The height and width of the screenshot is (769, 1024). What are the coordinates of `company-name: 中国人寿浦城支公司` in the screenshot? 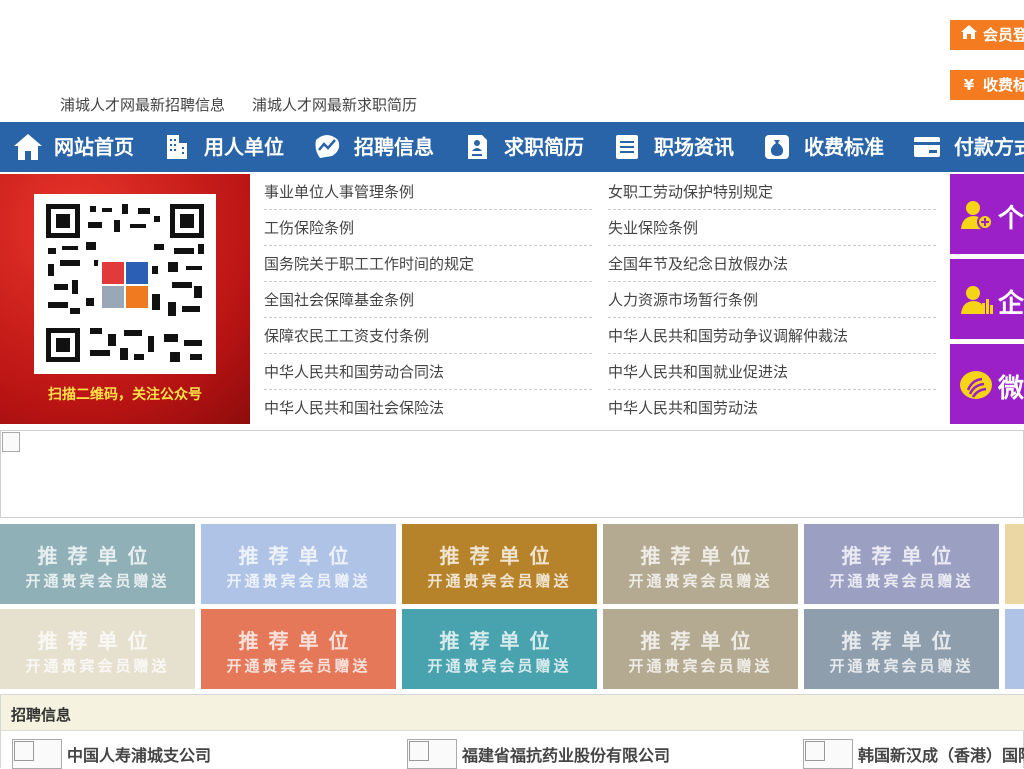 It's located at (139, 755).